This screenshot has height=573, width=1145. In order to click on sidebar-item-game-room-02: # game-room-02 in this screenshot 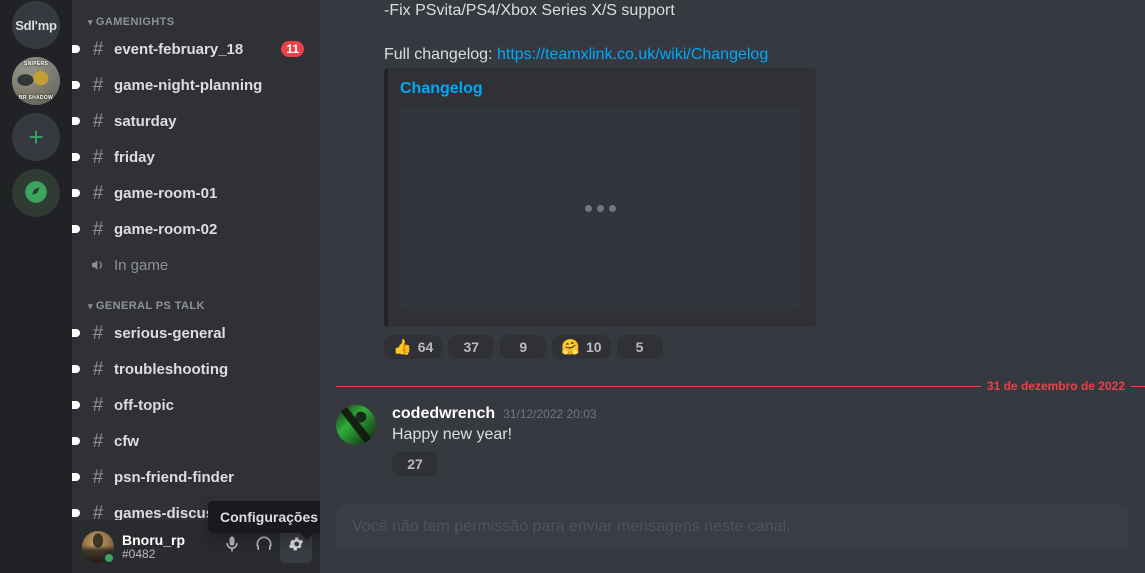, I will do `click(192, 229)`.